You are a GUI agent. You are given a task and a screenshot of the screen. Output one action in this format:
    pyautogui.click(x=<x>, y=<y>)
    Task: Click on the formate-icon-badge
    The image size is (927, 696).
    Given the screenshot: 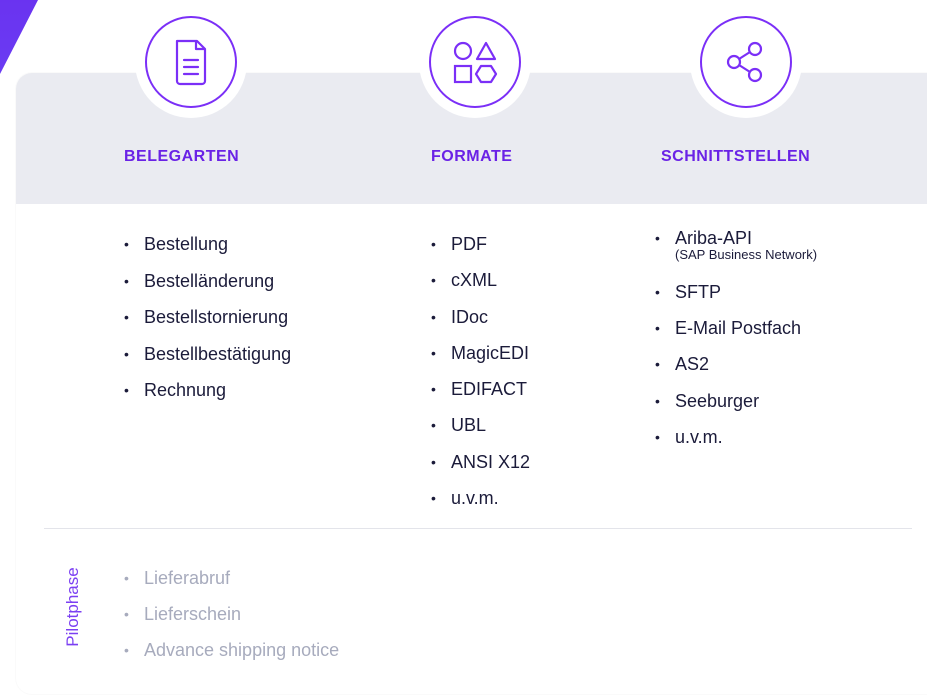 What is the action you would take?
    pyautogui.click(x=475, y=62)
    